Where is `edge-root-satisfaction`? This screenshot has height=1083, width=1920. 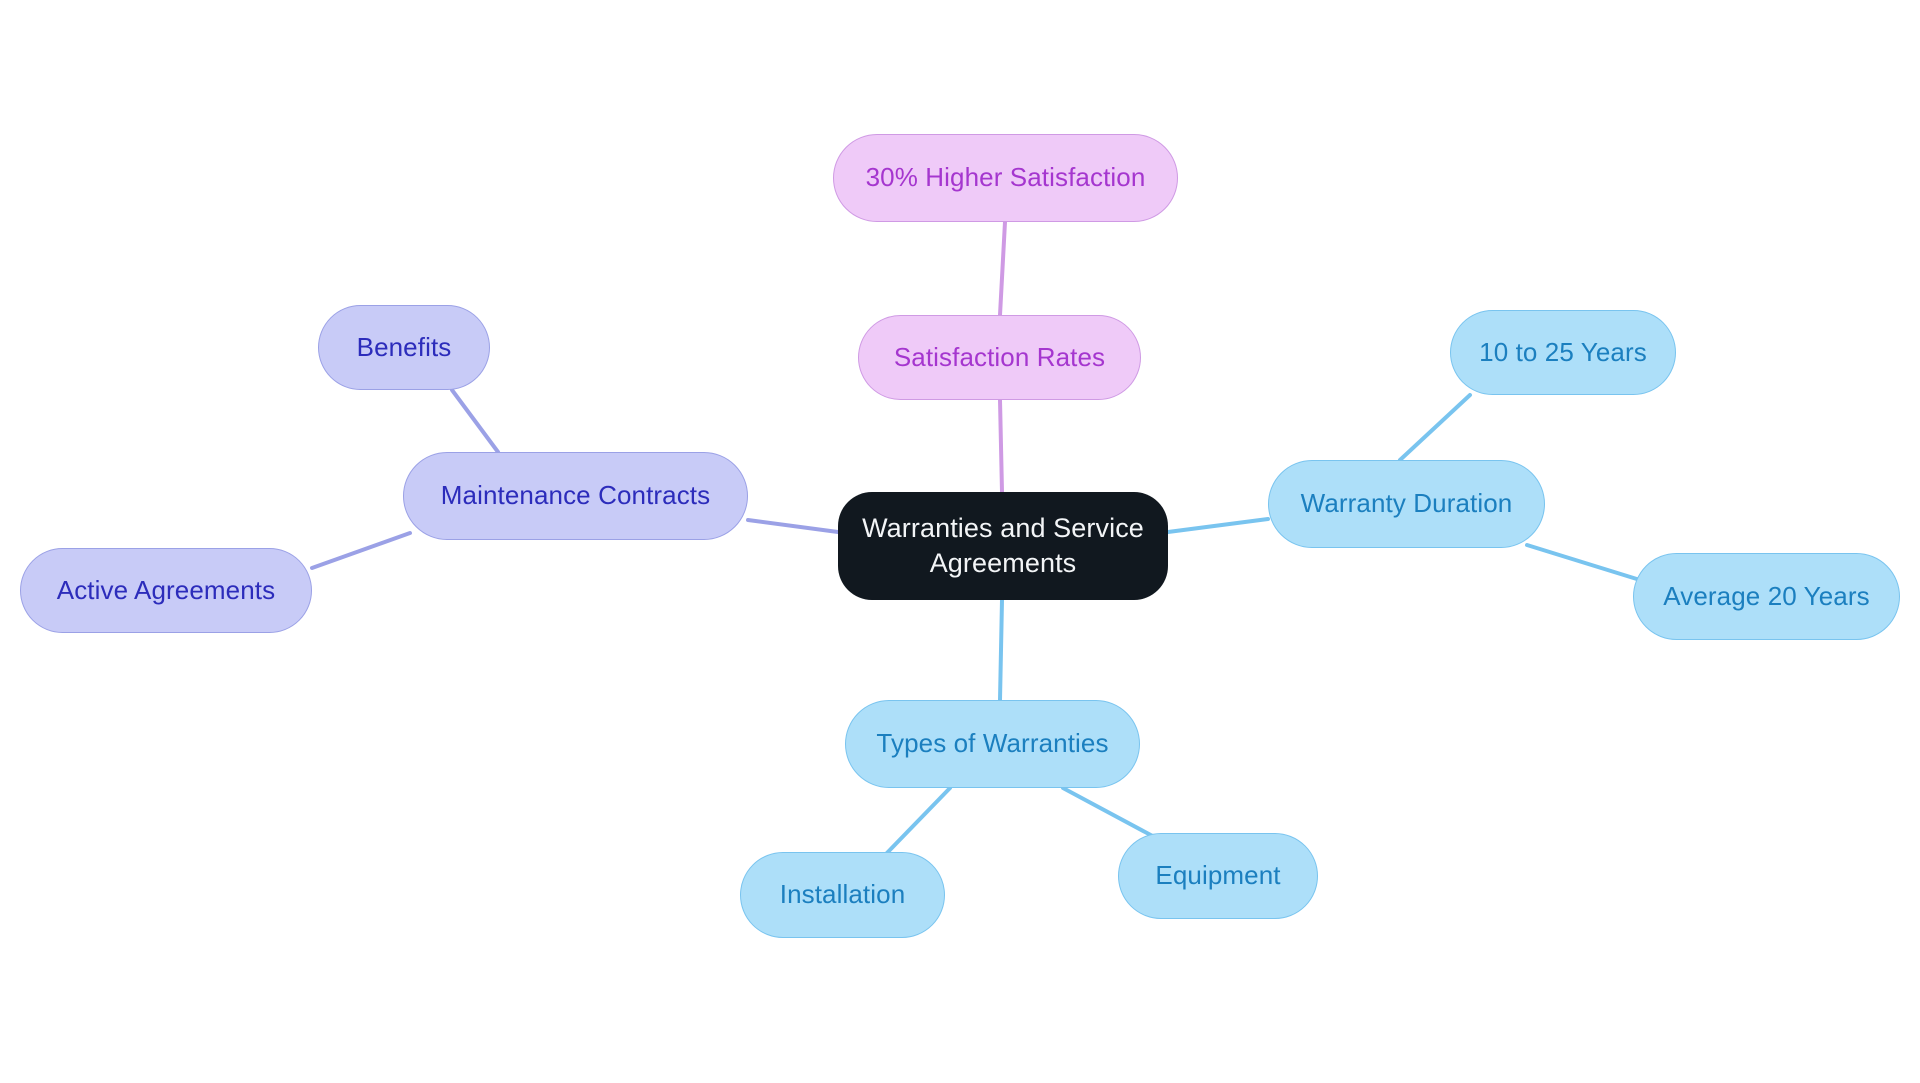
edge-root-satisfaction is located at coordinates (1001, 446).